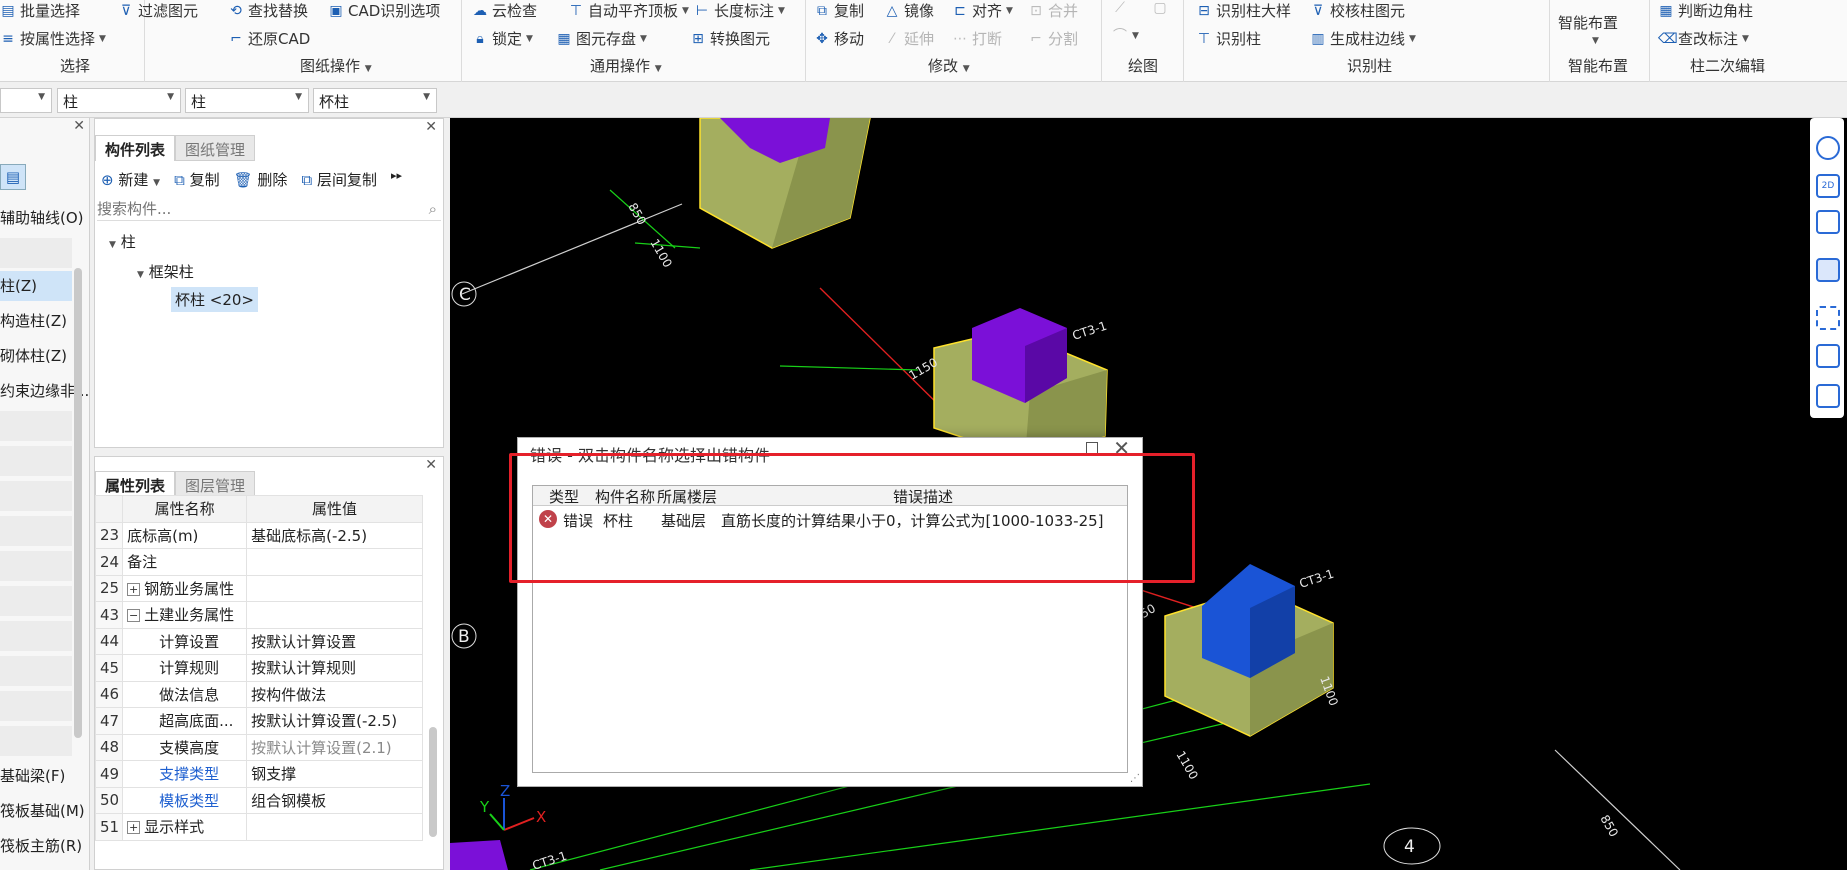 The image size is (1847, 870). What do you see at coordinates (1160, 8) in the screenshot?
I see `rect-draw-button: ▢` at bounding box center [1160, 8].